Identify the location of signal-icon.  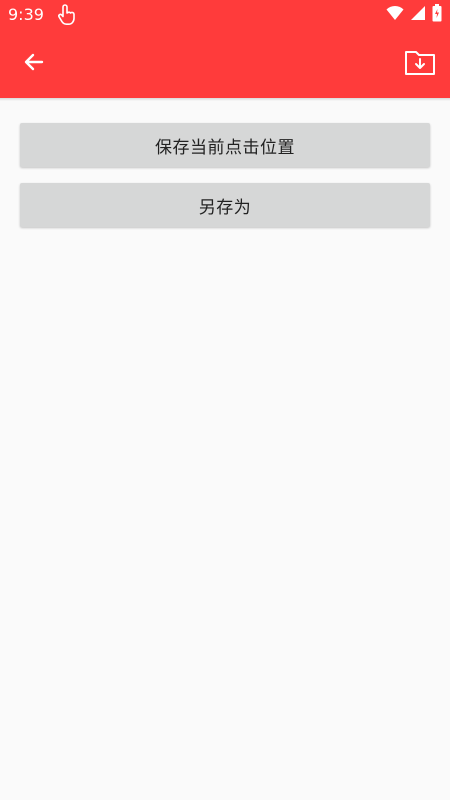
(418, 15).